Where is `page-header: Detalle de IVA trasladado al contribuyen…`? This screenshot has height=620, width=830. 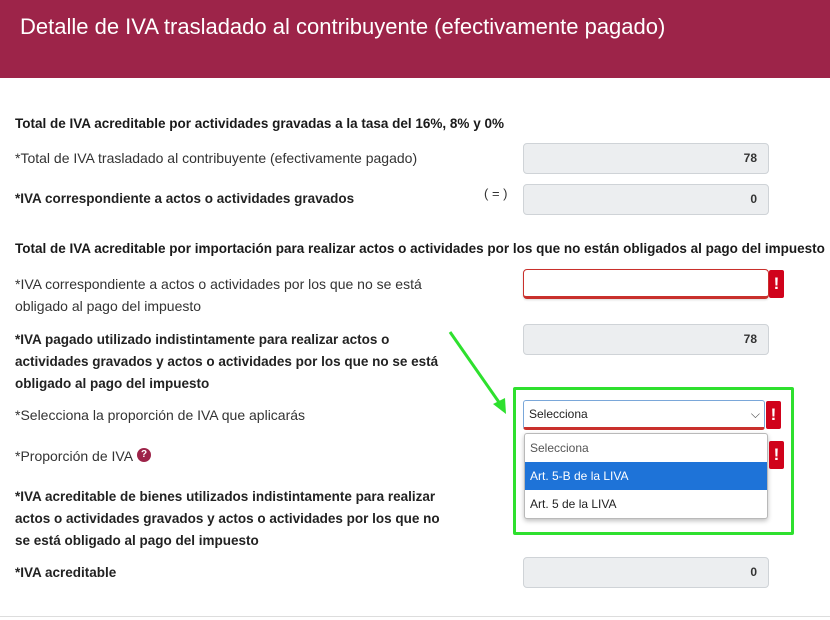
page-header: Detalle de IVA trasladado al contribuyen… is located at coordinates (415, 39).